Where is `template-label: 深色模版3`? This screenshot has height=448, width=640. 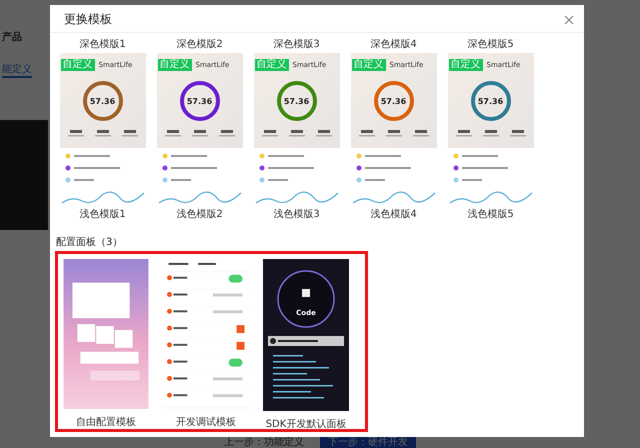 template-label: 深色模版3 is located at coordinates (296, 44).